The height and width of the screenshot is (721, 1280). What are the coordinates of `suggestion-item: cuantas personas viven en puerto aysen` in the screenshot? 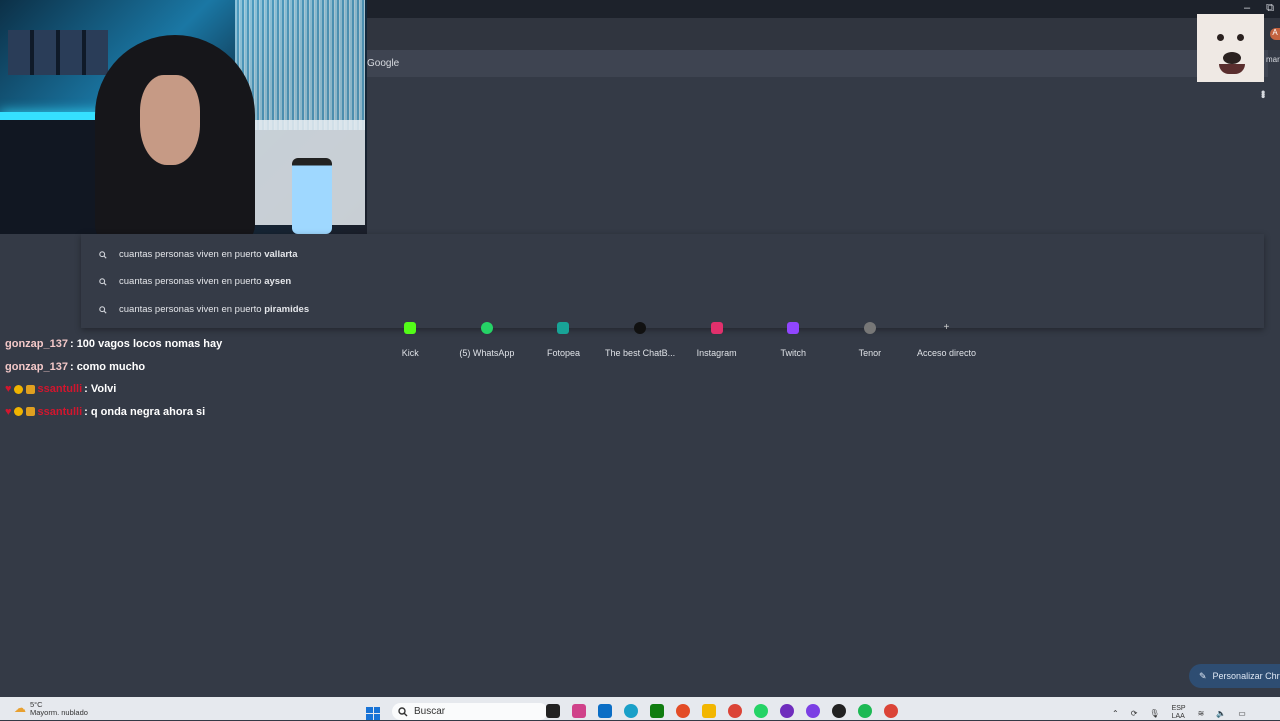 It's located at (195, 281).